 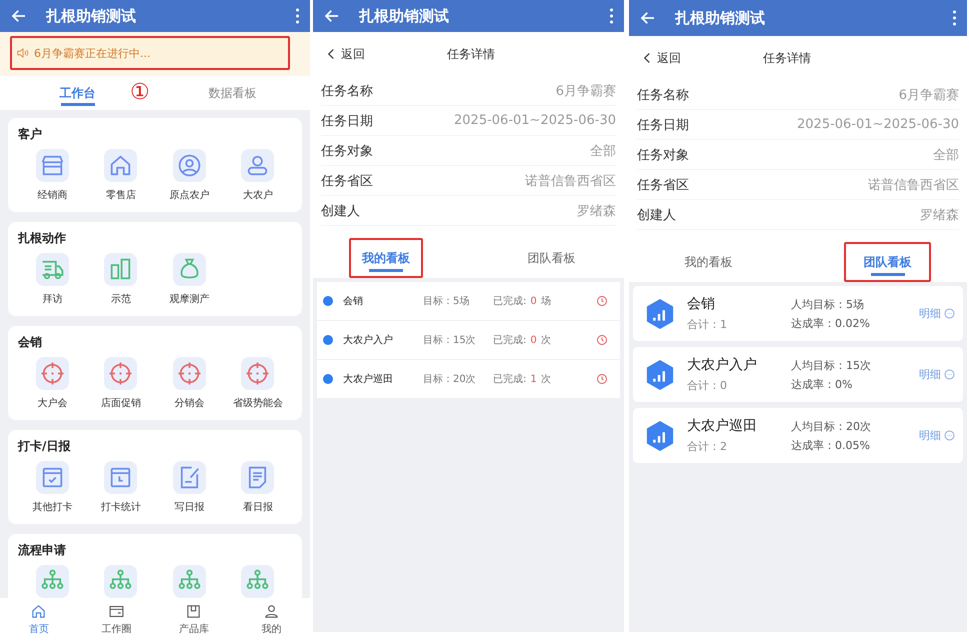 I want to click on app-title: 扎根助销测试, so click(x=404, y=16).